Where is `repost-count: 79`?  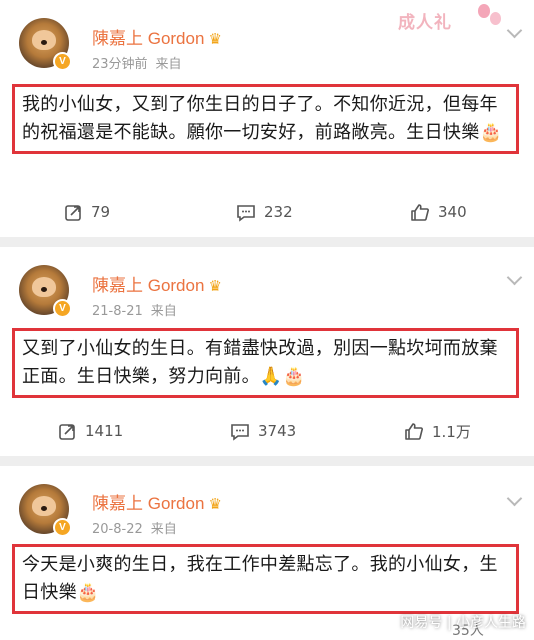
repost-count: 79 is located at coordinates (101, 212).